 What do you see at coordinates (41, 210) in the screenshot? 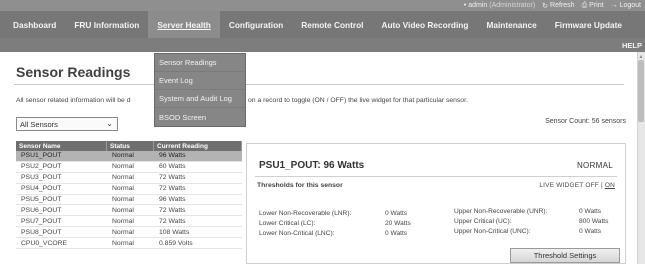
I see `sensor-name-cell: PSU6_POUT` at bounding box center [41, 210].